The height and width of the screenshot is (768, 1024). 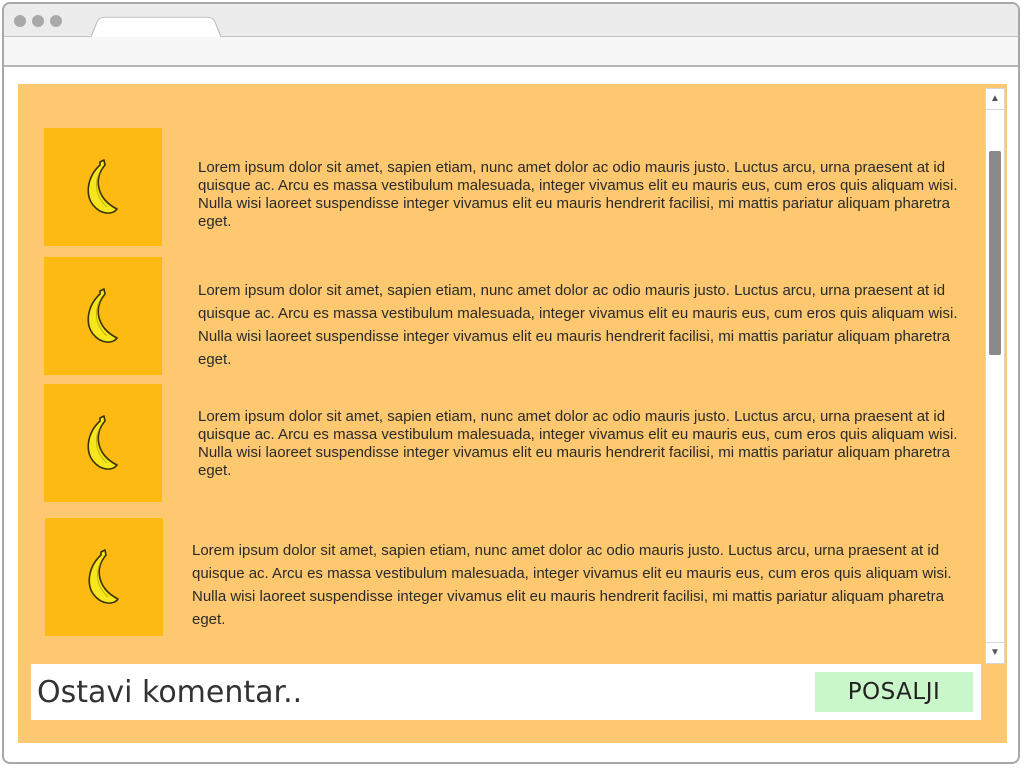 What do you see at coordinates (511, 52) in the screenshot?
I see `address-bar` at bounding box center [511, 52].